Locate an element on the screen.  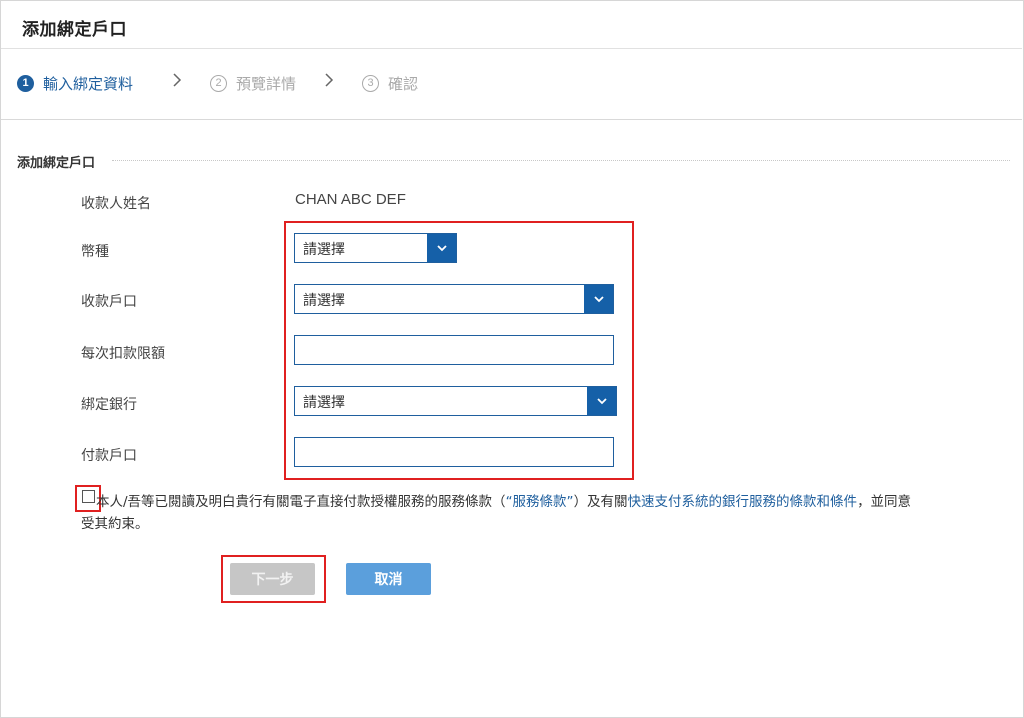
step-3: 3 確認 is located at coordinates (390, 83).